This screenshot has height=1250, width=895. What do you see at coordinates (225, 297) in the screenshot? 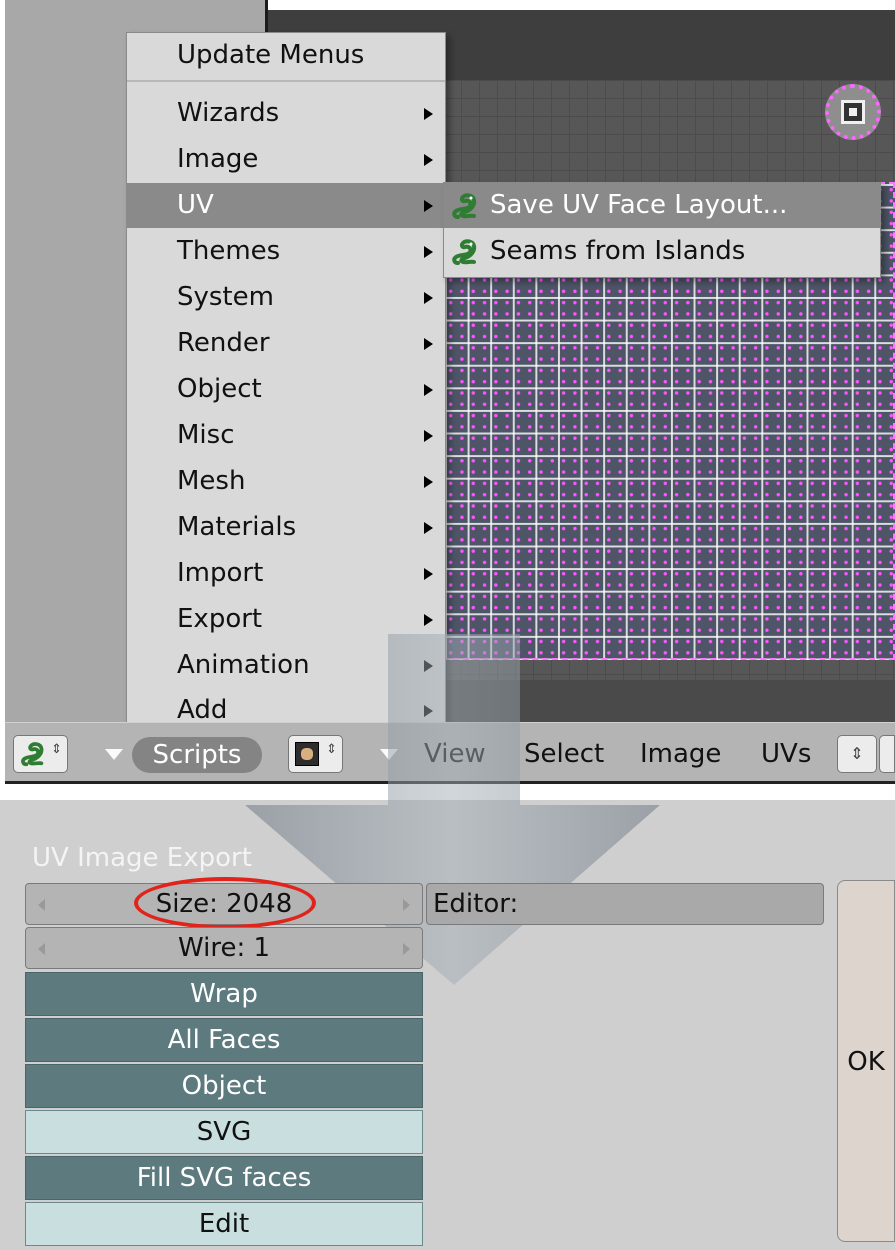
I see `menu-item-label: System` at bounding box center [225, 297].